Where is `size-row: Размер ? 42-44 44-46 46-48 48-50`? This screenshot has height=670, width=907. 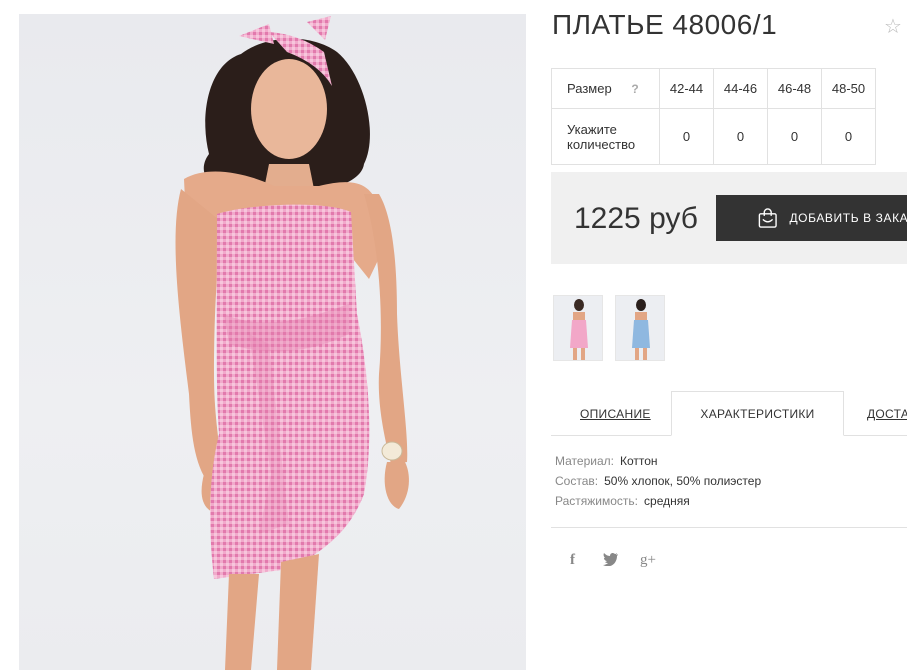
size-row: Размер ? 42-44 44-46 46-48 48-50 is located at coordinates (713, 88).